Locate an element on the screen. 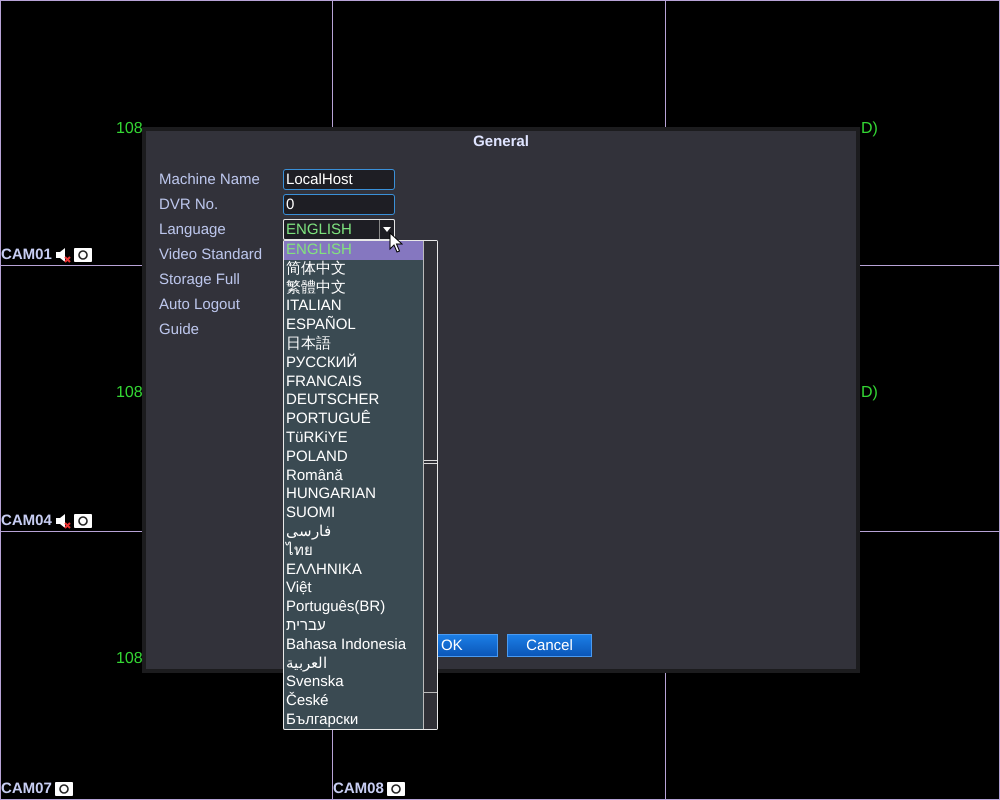  cancel-button: Cancel is located at coordinates (549, 645).